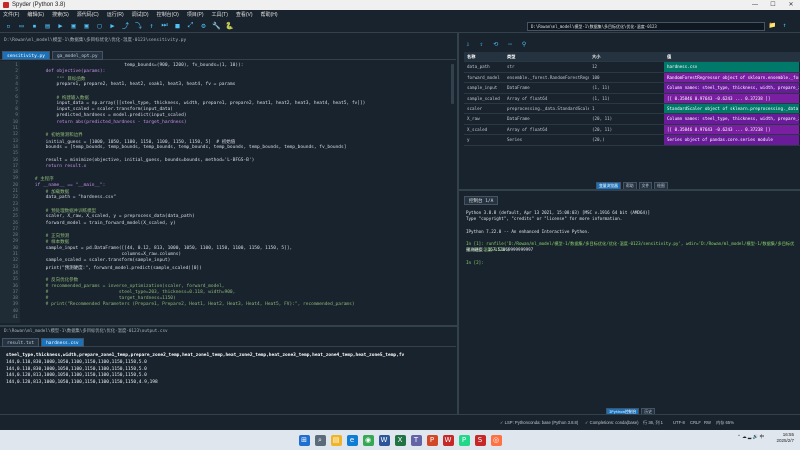 The width and height of the screenshot is (800, 450). I want to click on run-icon: ▶, so click(60, 25).